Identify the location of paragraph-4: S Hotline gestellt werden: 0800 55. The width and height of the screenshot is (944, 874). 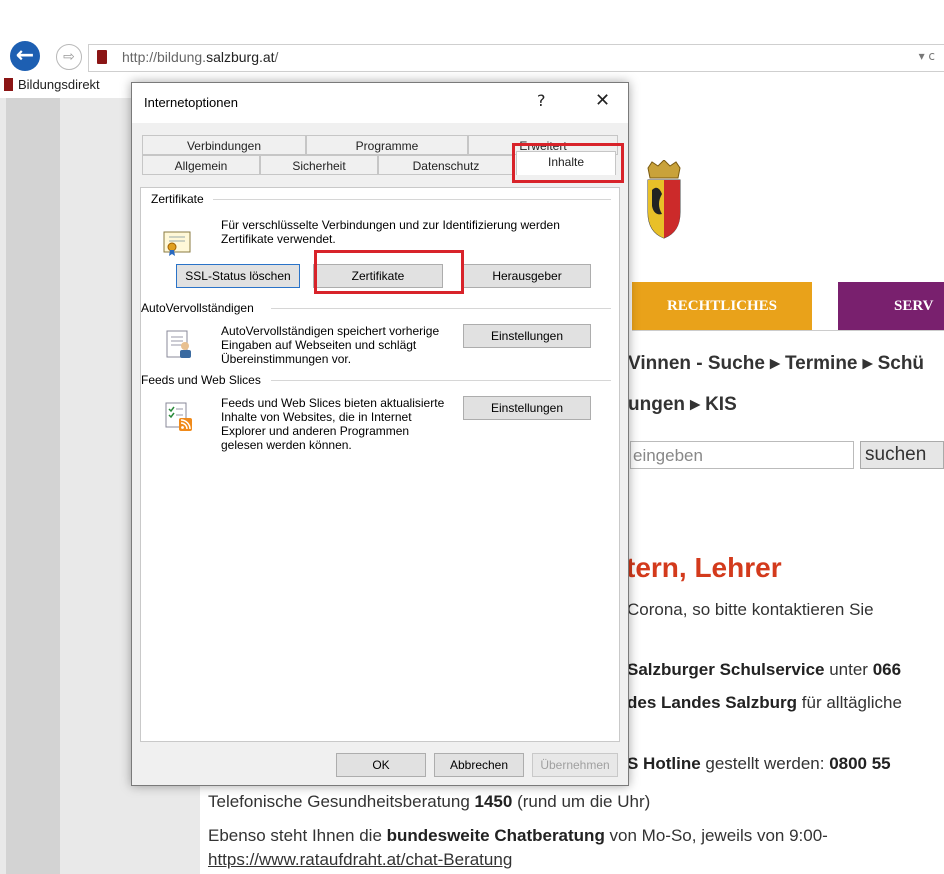
(759, 763).